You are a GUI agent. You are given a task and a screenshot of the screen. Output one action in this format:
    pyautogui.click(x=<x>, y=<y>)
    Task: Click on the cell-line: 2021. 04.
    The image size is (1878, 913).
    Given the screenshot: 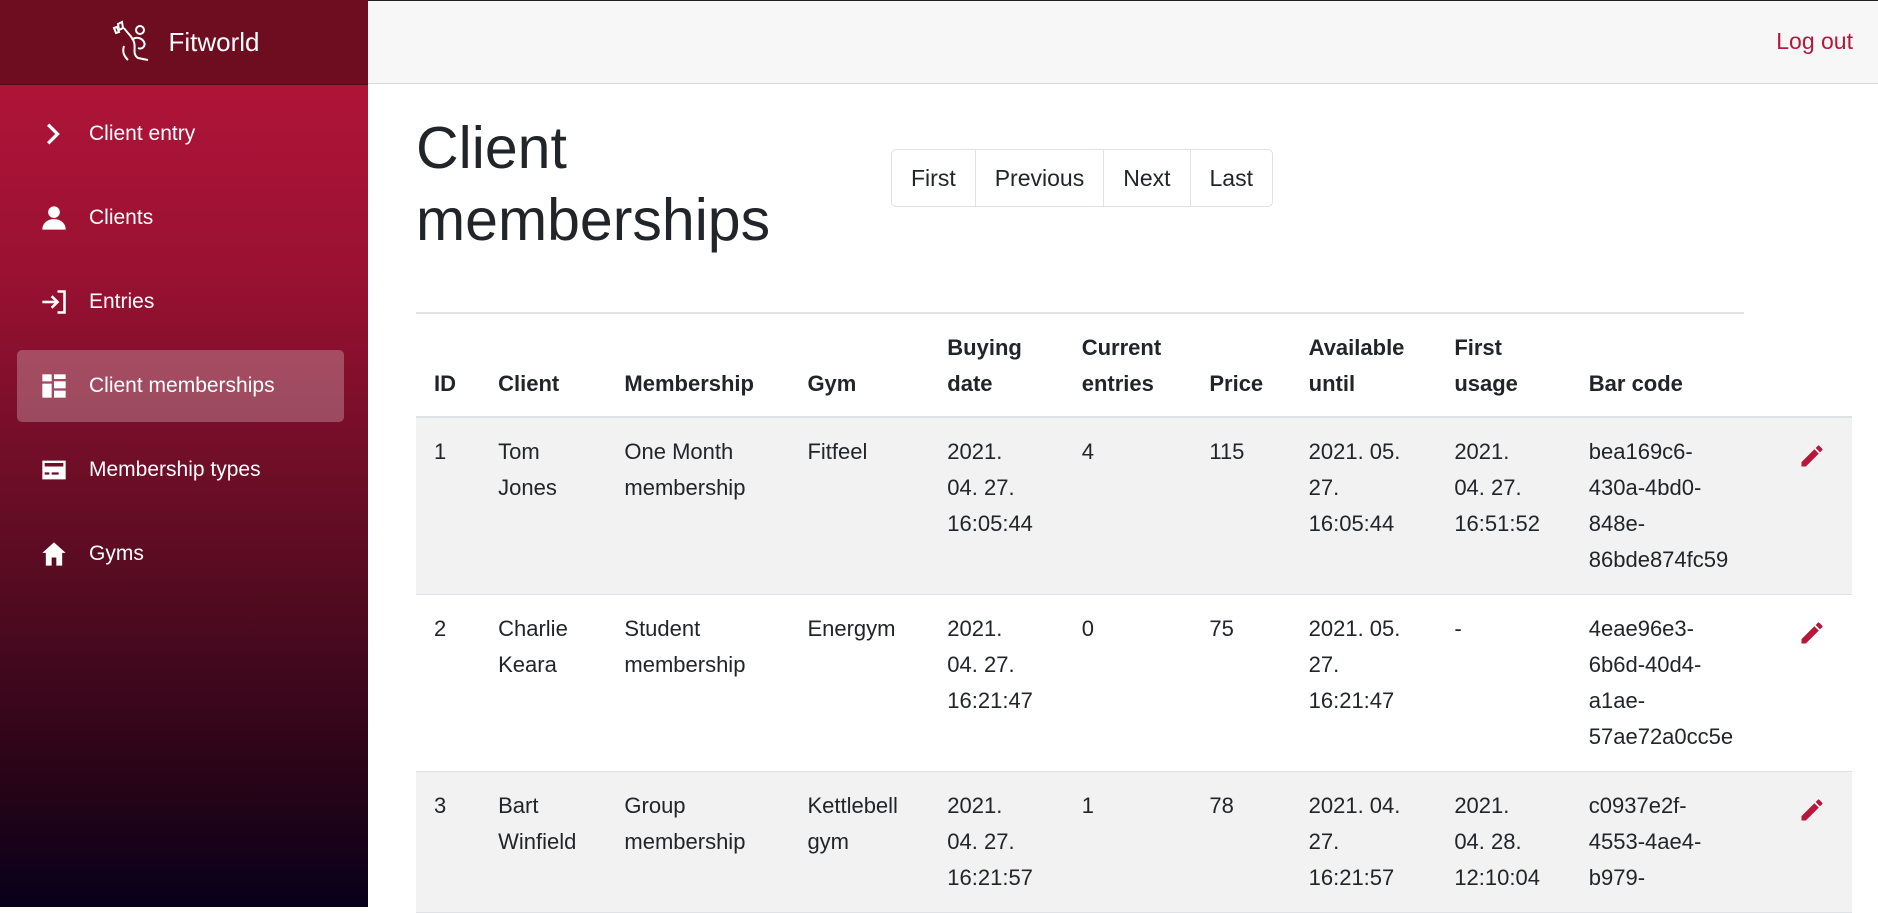 What is the action you would take?
    pyautogui.click(x=1354, y=805)
    